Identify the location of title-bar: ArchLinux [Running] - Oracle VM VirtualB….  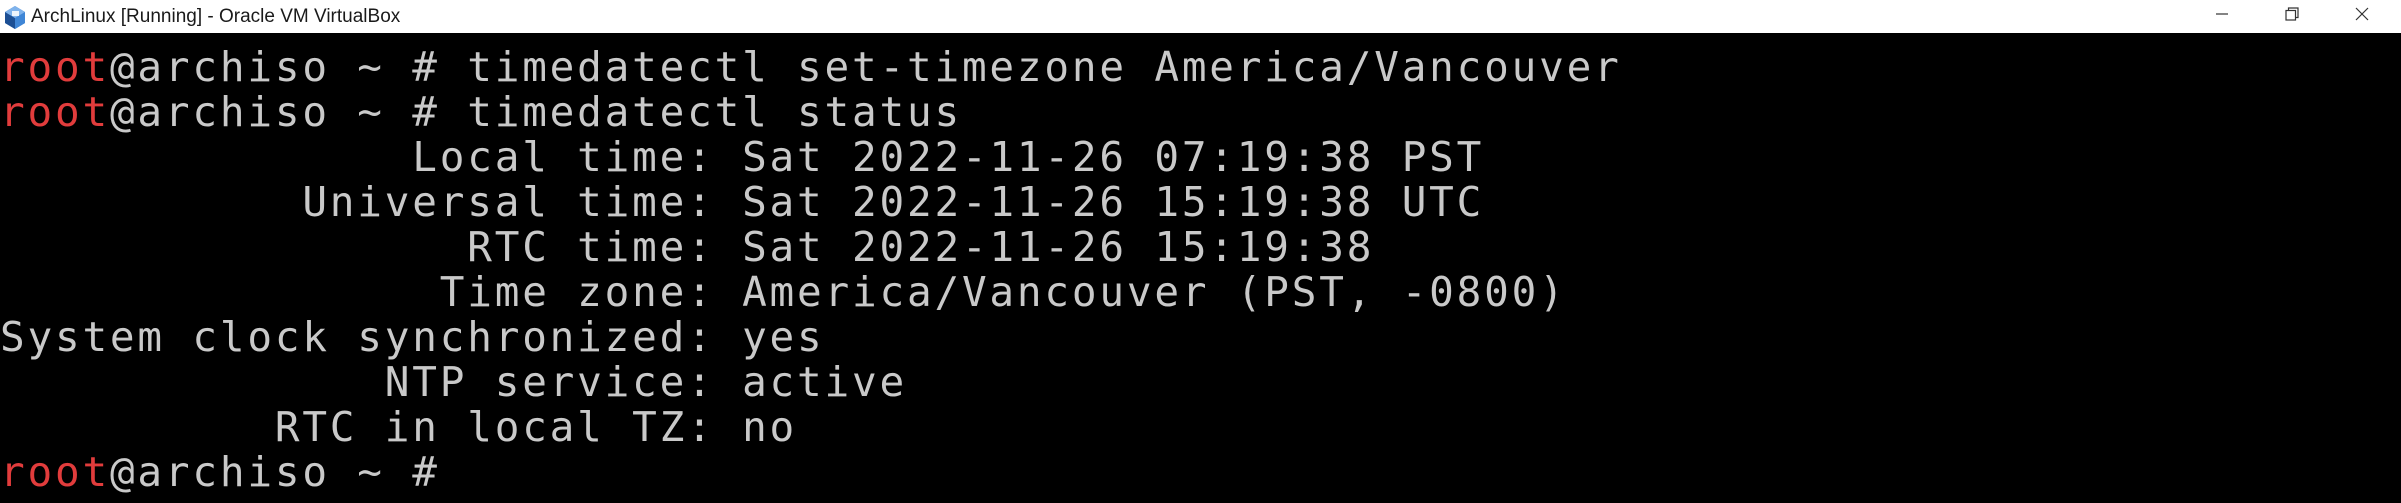
(1200, 16).